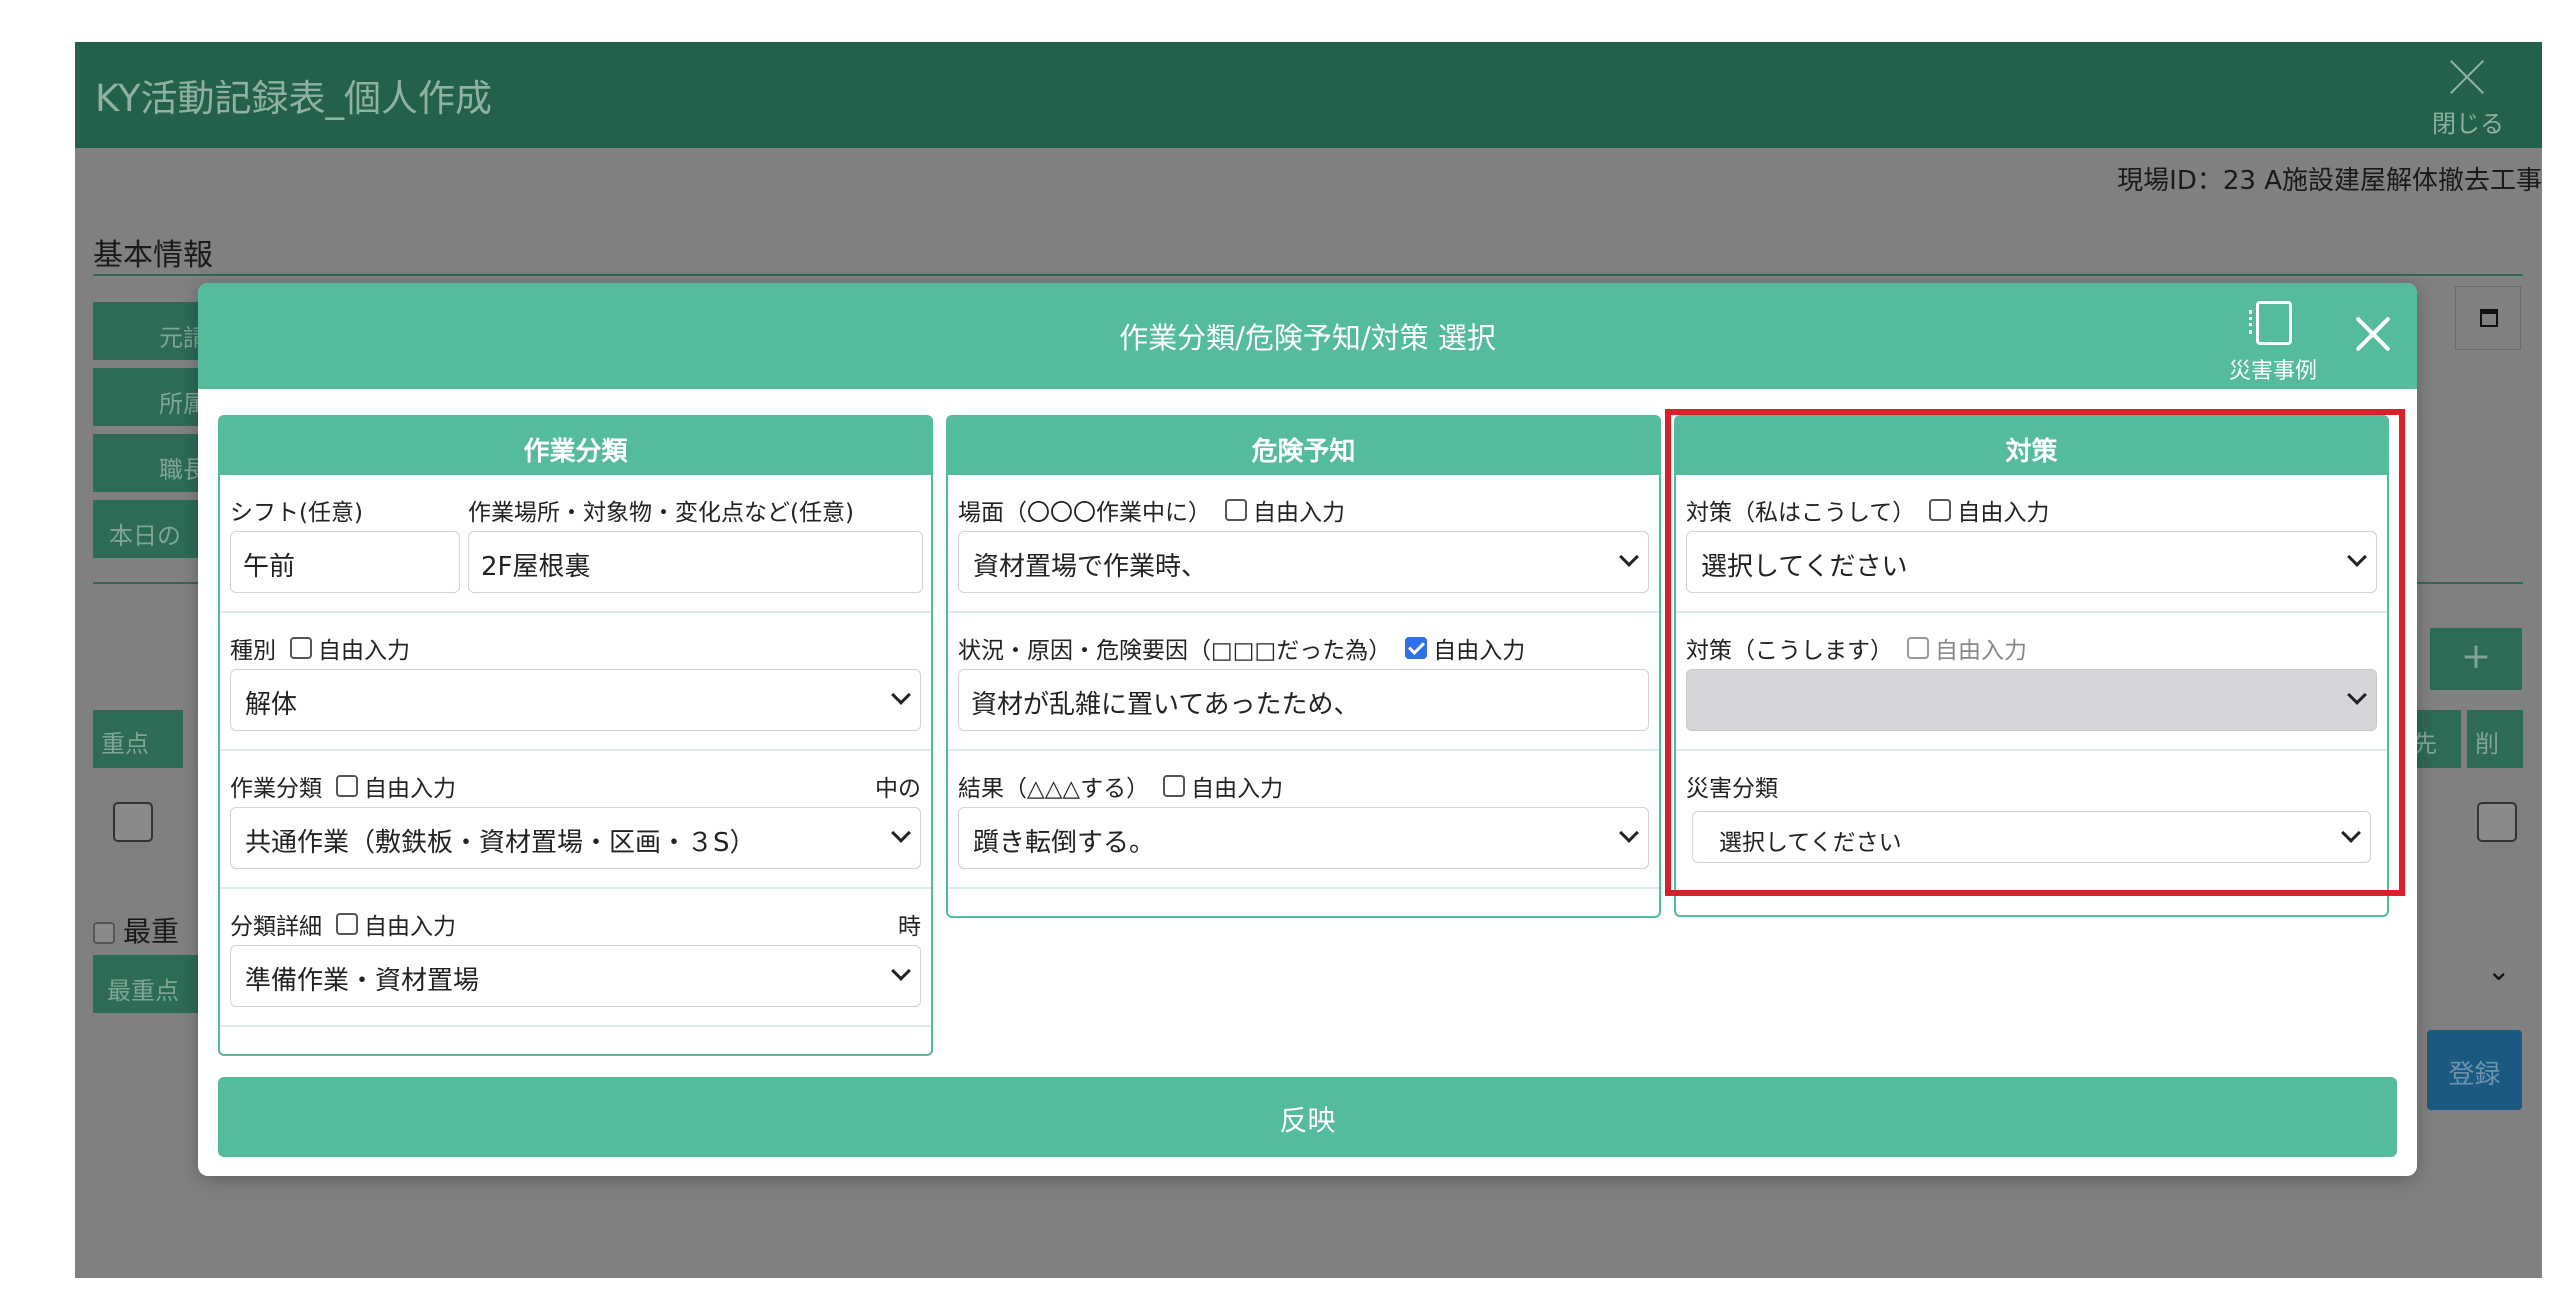  I want to click on cause-label: 状況・原因・危険要因（□□□だった為） 自由入力, so click(1242, 650).